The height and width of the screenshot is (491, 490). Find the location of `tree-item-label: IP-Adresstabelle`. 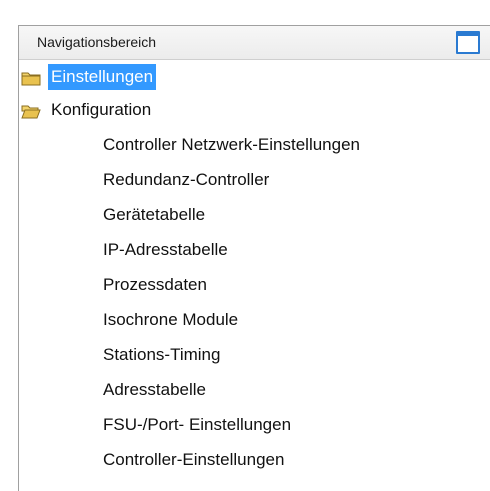

tree-item-label: IP-Adresstabelle is located at coordinates (165, 249).